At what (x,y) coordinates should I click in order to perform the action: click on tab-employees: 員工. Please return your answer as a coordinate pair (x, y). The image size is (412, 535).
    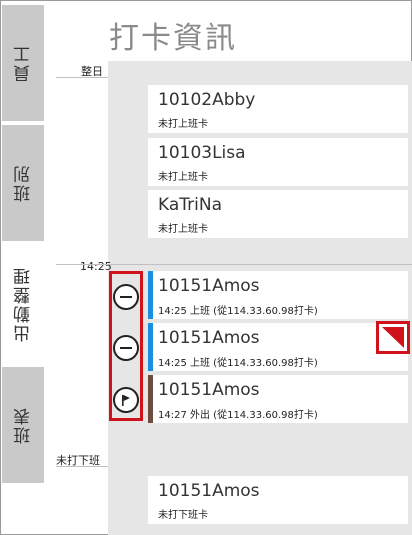
    Looking at the image, I should click on (23, 63).